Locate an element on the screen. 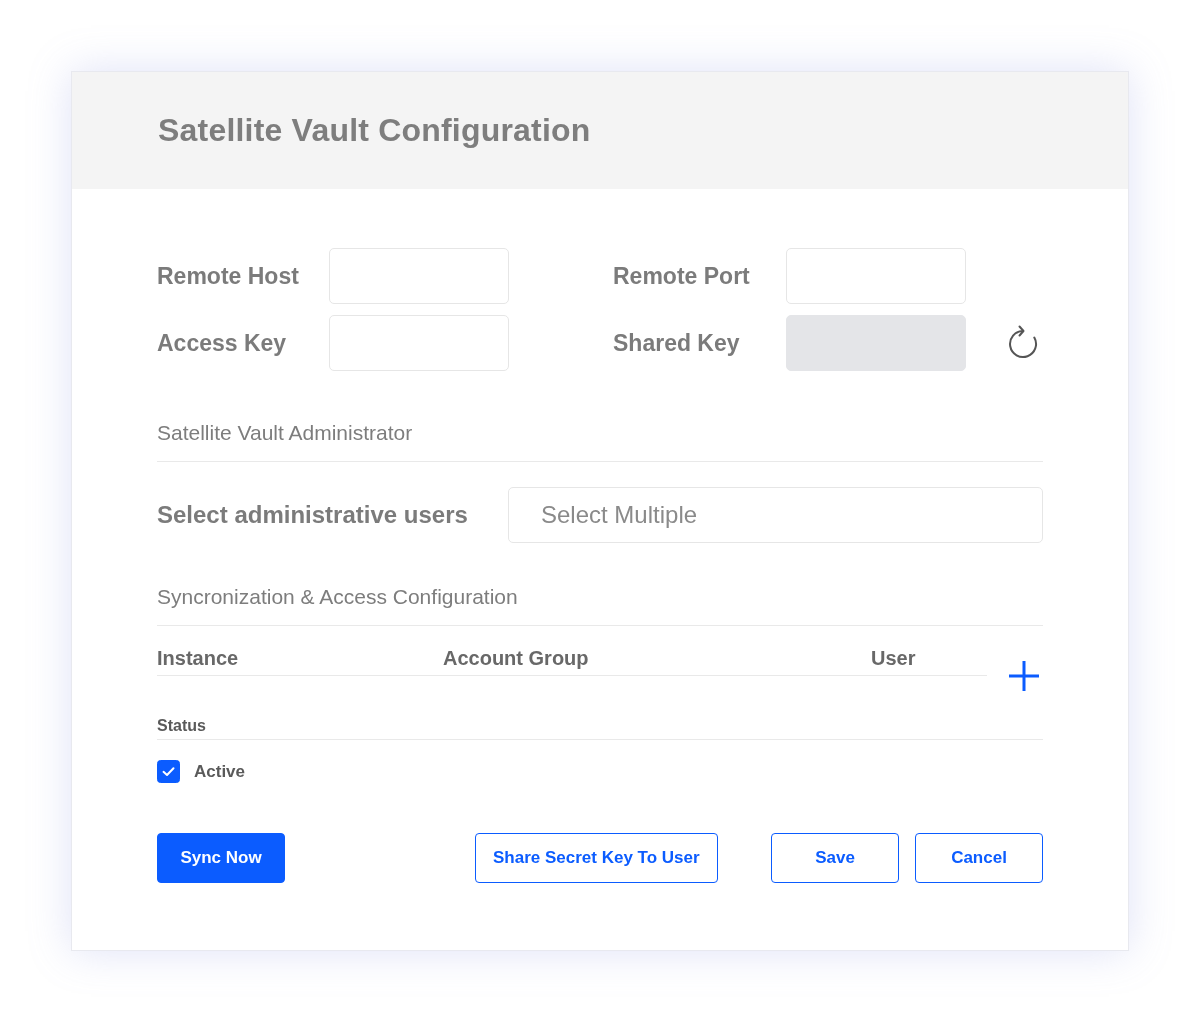 Image resolution: width=1200 pixels, height=1021 pixels. field-label: Select administrative users is located at coordinates (313, 515).